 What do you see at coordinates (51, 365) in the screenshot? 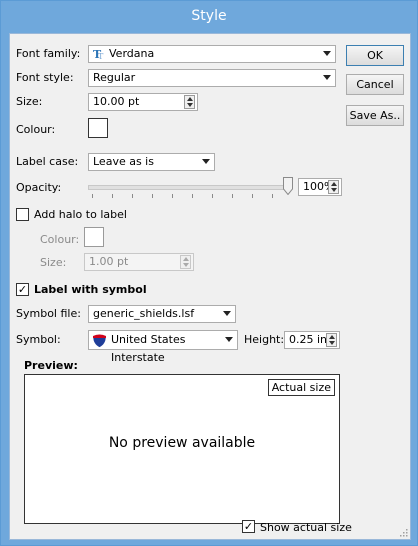
I see `preview-label: Preview:` at bounding box center [51, 365].